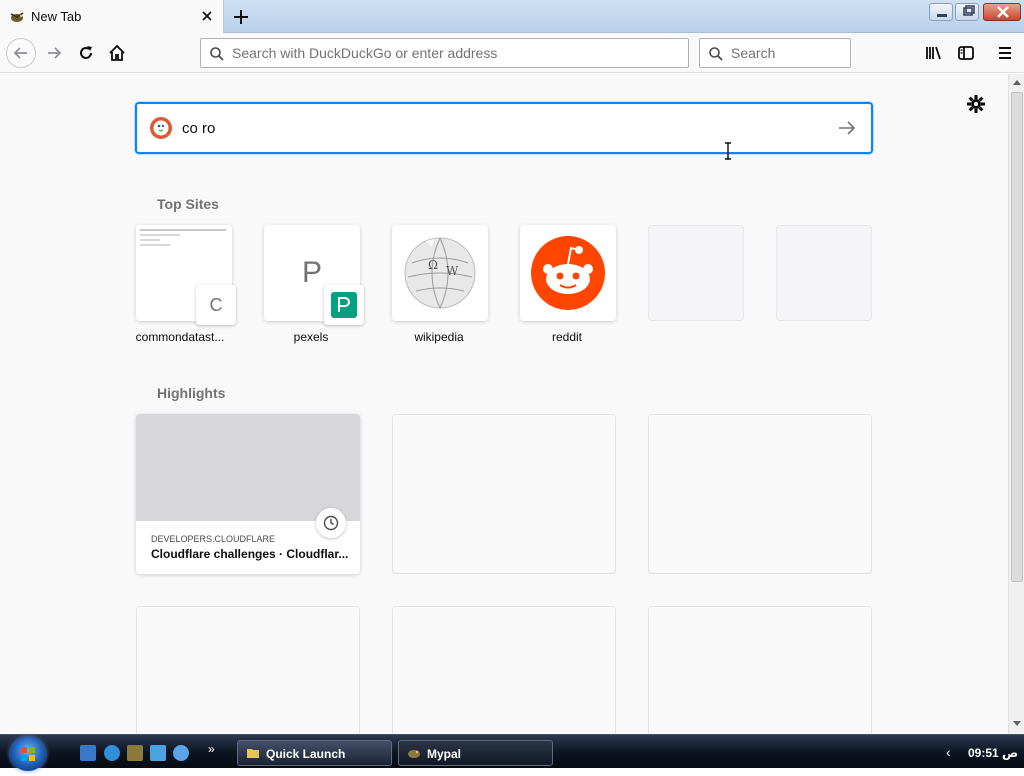 This screenshot has width=1024, height=776. What do you see at coordinates (207, 16) in the screenshot?
I see `tab-close-icon` at bounding box center [207, 16].